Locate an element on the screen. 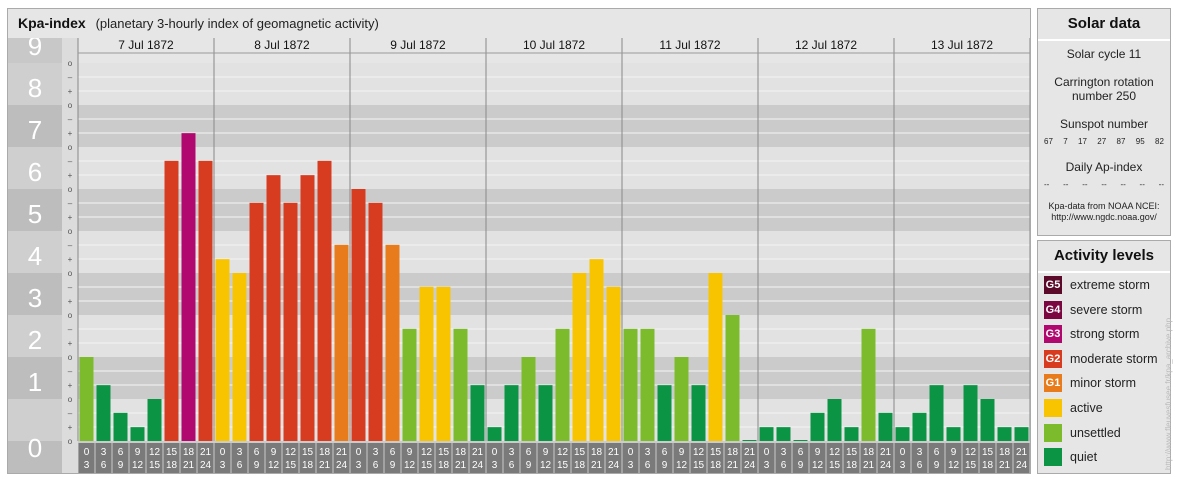 This screenshot has height=480, width=1184. data-credit-link: http://www.ngdc.noaa.gov/ is located at coordinates (1104, 217).